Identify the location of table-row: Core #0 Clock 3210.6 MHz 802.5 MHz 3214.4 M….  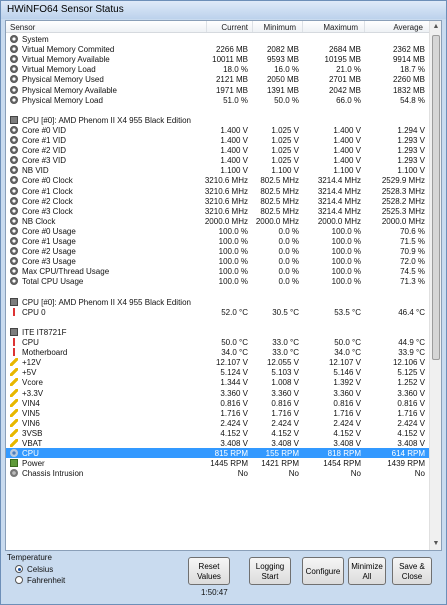
(217, 180).